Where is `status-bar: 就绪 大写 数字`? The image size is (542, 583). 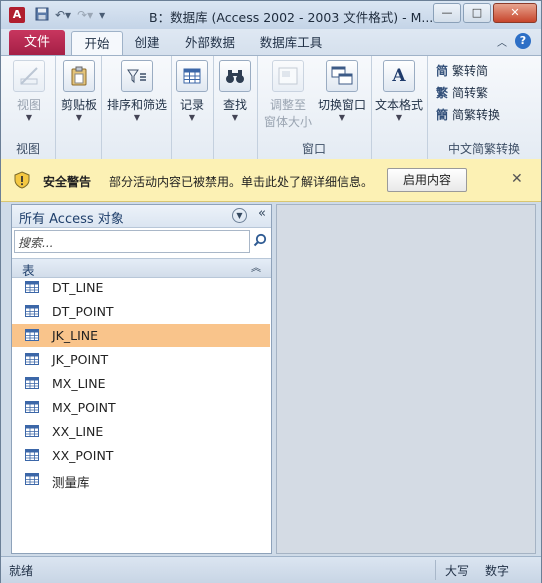 status-bar: 就绪 大写 数字 is located at coordinates (271, 569).